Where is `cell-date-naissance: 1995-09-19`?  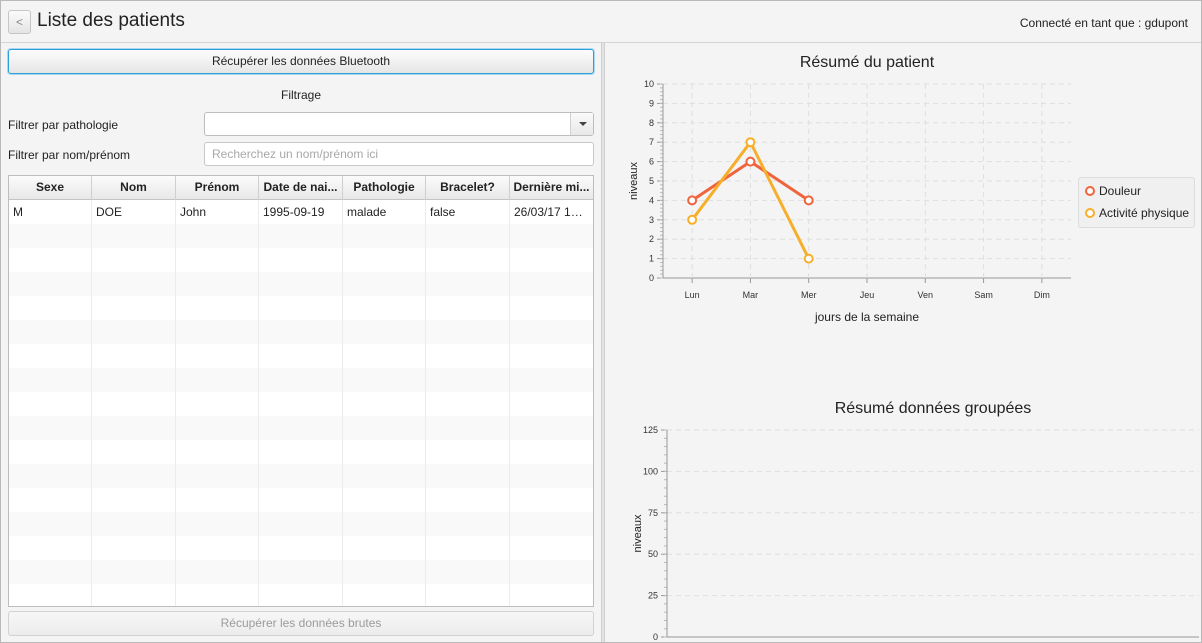 cell-date-naissance: 1995-09-19 is located at coordinates (301, 212).